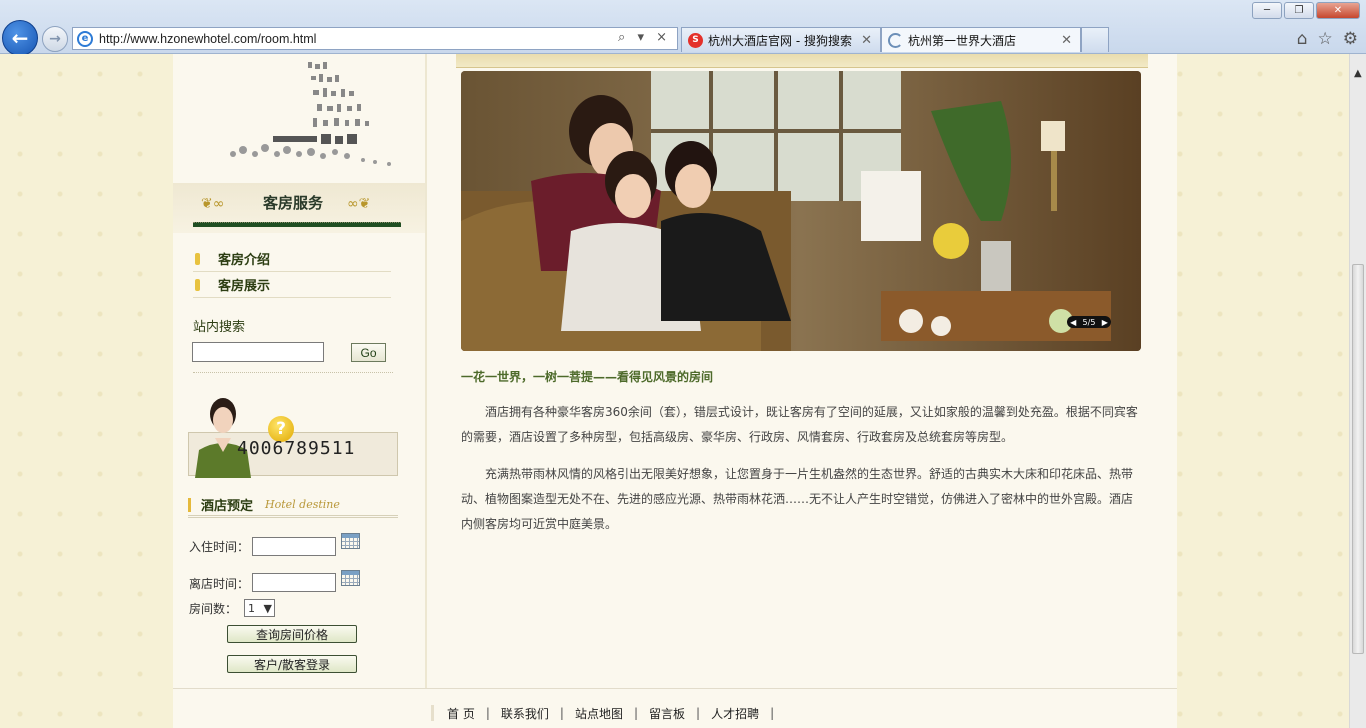 This screenshot has height=728, width=1366. Describe the element at coordinates (292, 634) in the screenshot. I see `query-price-button: 查询房间价格` at that location.